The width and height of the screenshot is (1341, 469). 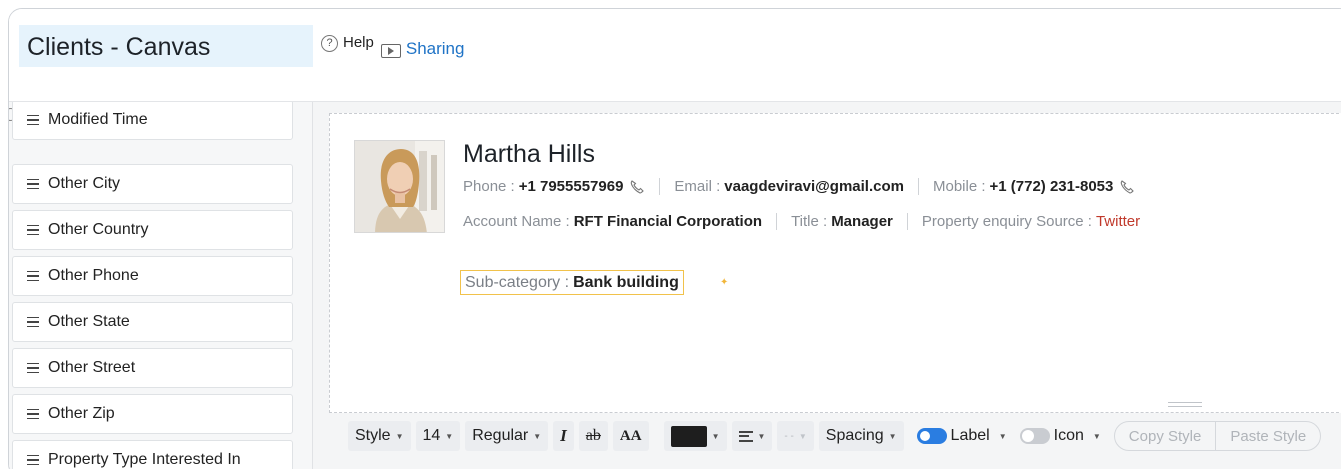 What do you see at coordinates (745, 436) in the screenshot?
I see `align-left-icon` at bounding box center [745, 436].